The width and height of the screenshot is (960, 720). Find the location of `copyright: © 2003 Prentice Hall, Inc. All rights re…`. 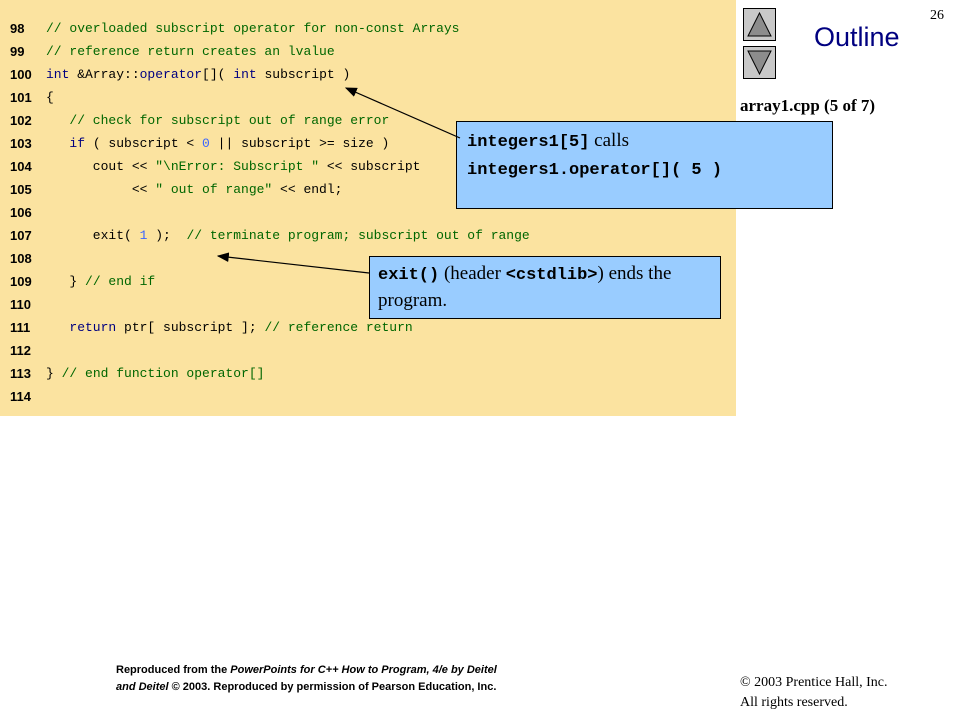

copyright: © 2003 Prentice Hall, Inc. All rights re… is located at coordinates (814, 693).